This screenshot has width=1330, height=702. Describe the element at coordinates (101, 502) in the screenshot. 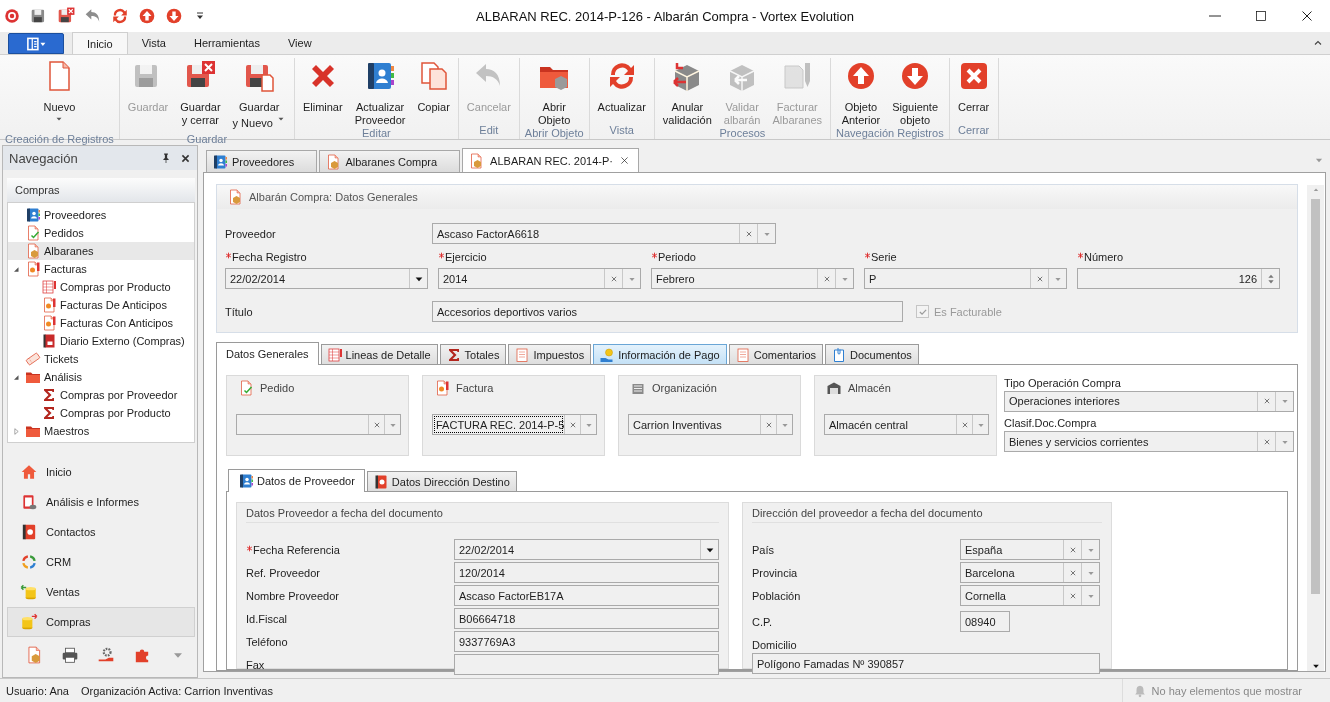

I see `module-button: Análisis e Informes` at that location.